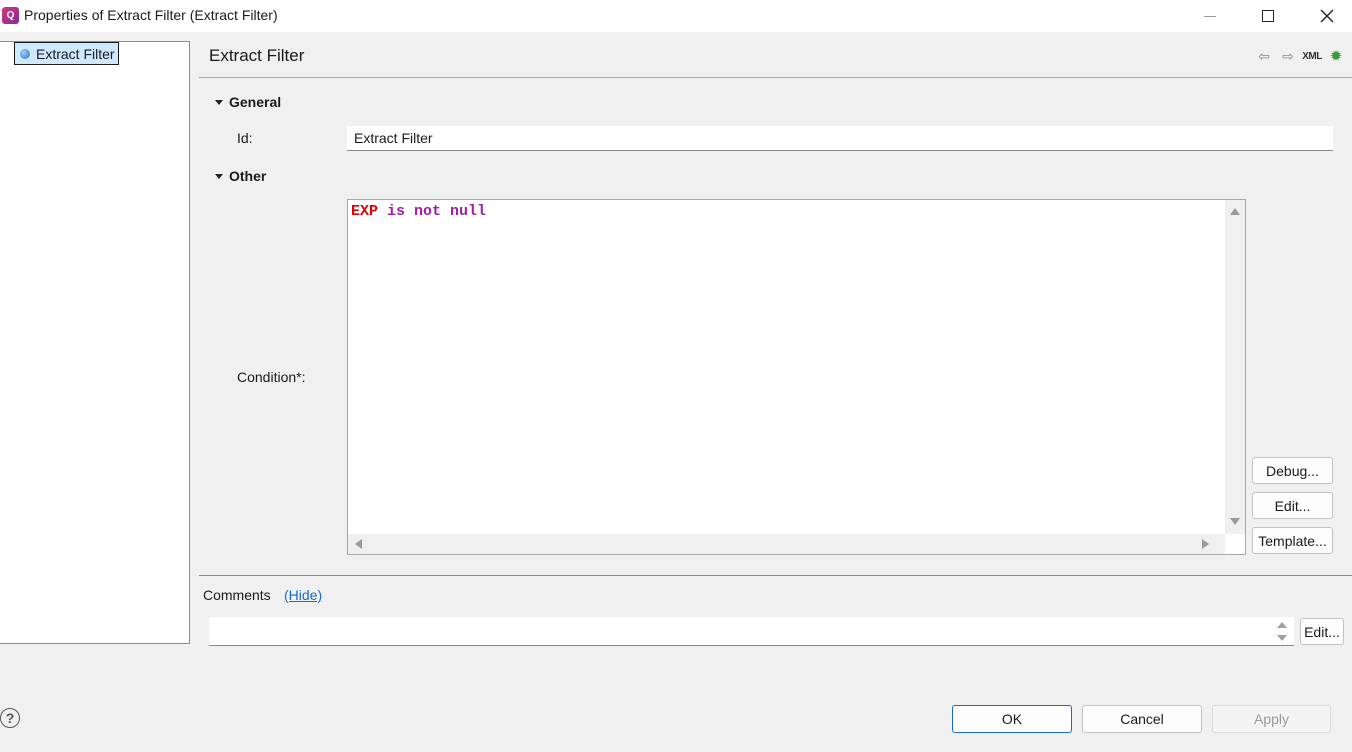 This screenshot has width=1352, height=752. What do you see at coordinates (1312, 56) in the screenshot?
I see `xml-icon: XML` at bounding box center [1312, 56].